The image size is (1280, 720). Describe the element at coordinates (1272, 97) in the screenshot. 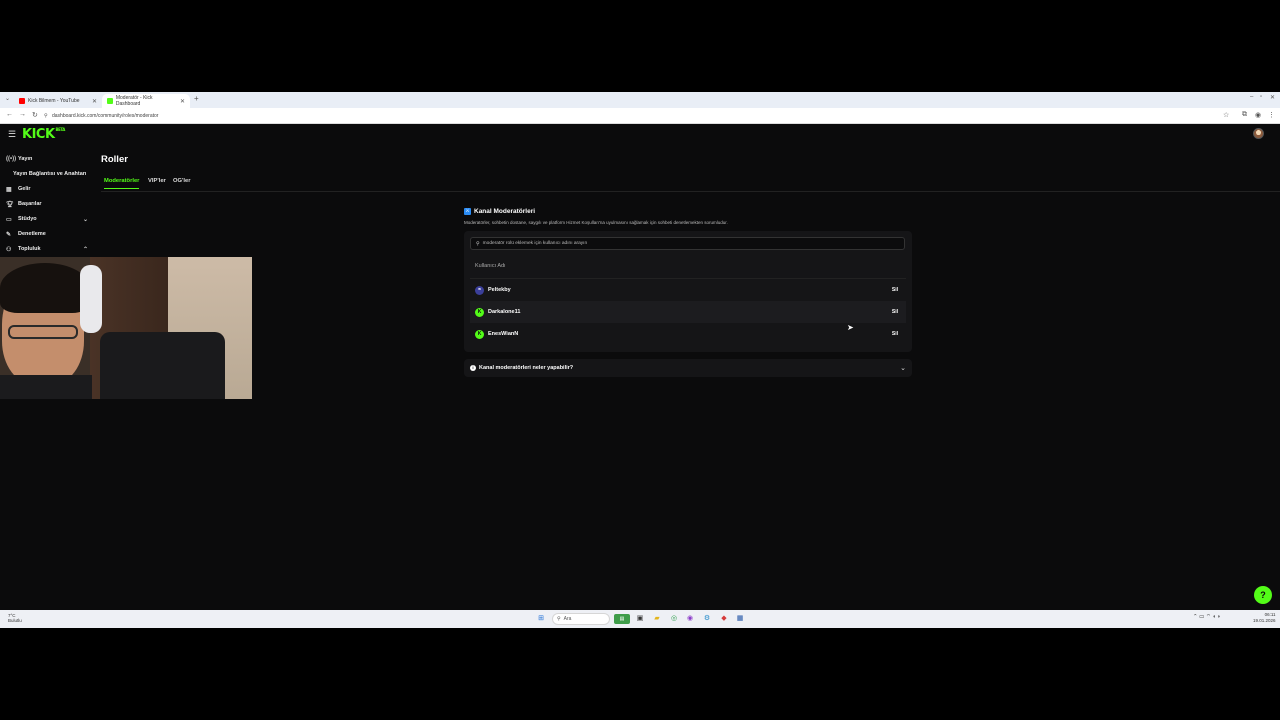

I see `close-window-icon: ✕` at that location.